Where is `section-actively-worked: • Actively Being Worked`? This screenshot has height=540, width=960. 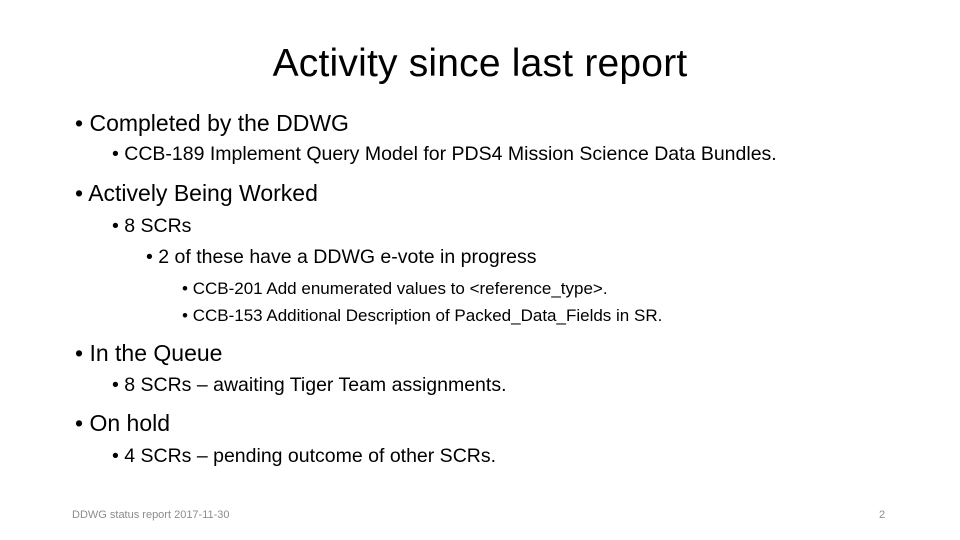
section-actively-worked: • Actively Being Worked is located at coordinates (196, 193).